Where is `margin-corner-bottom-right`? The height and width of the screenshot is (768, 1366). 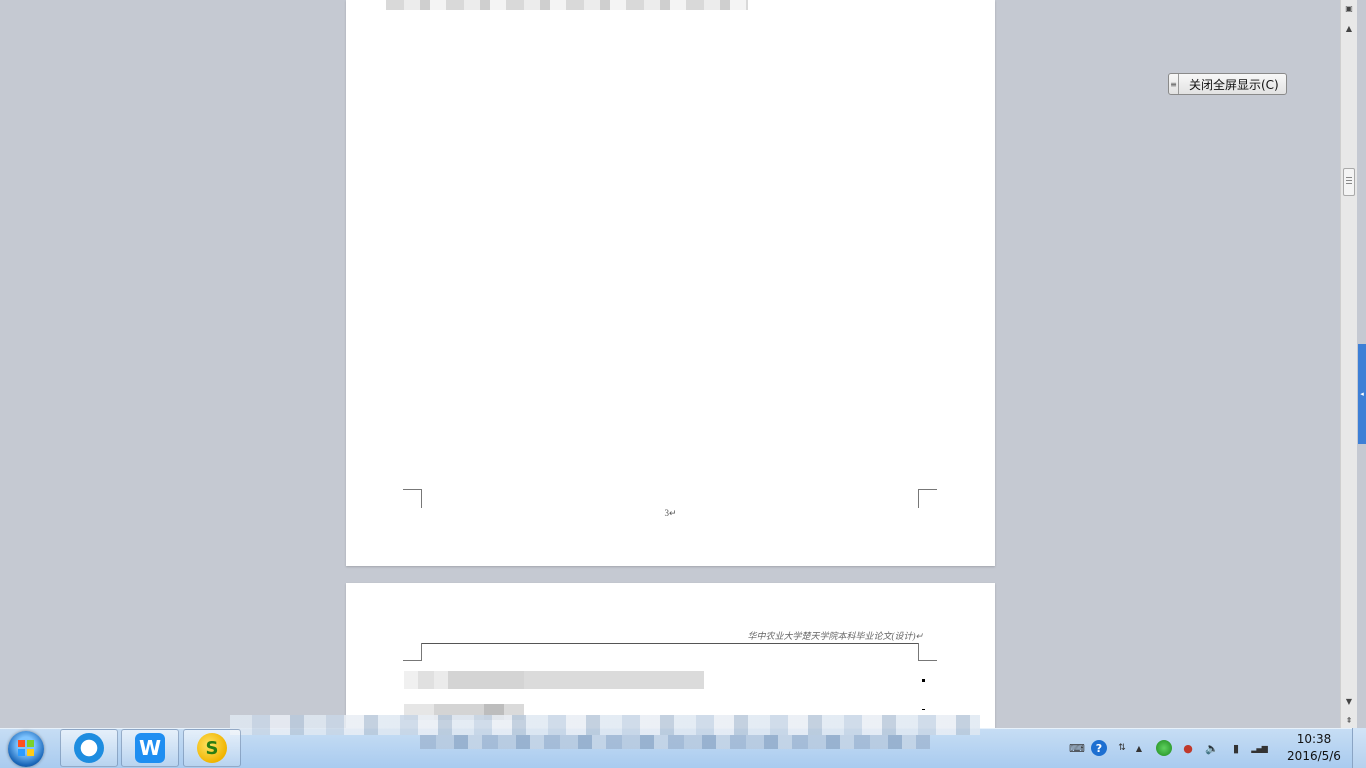
margin-corner-bottom-right is located at coordinates (927, 498).